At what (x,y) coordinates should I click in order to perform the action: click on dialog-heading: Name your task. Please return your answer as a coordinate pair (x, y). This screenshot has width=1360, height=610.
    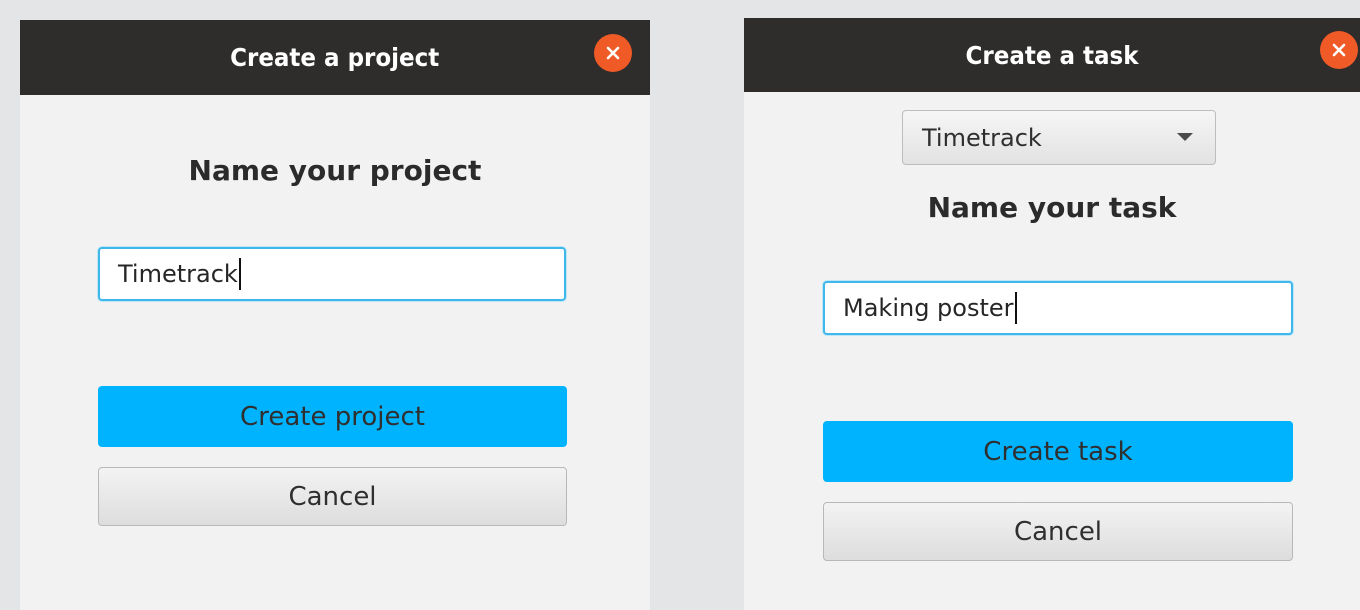
    Looking at the image, I should click on (1052, 207).